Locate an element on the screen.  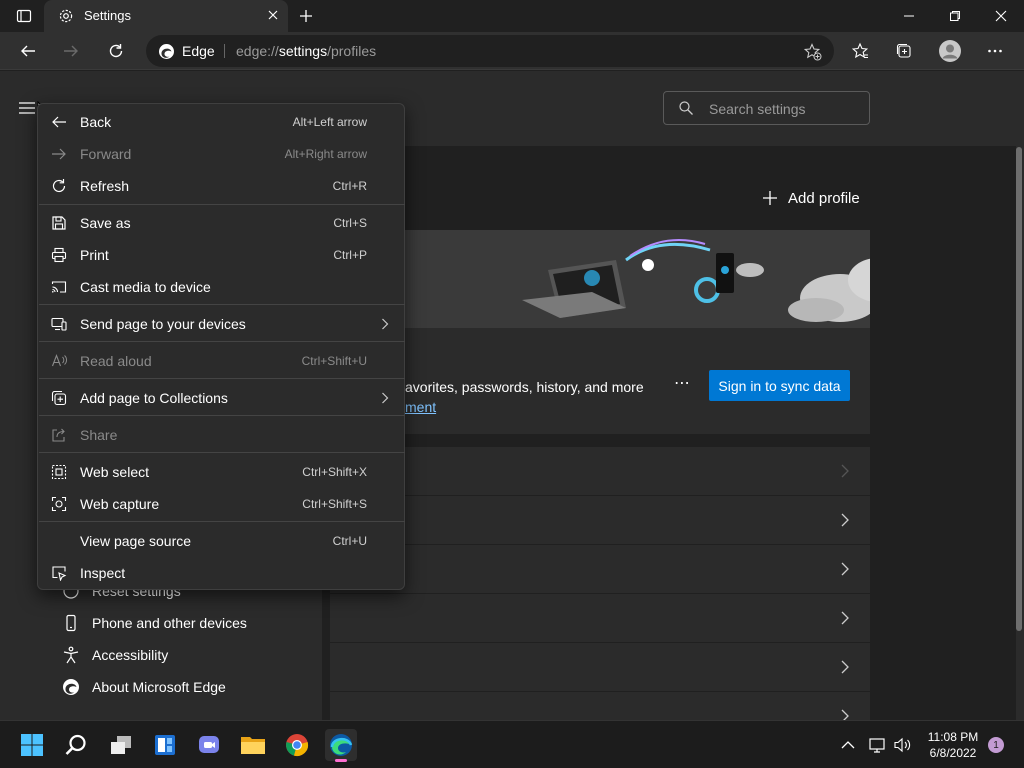
scrollbar is located at coordinates (1019, 389).